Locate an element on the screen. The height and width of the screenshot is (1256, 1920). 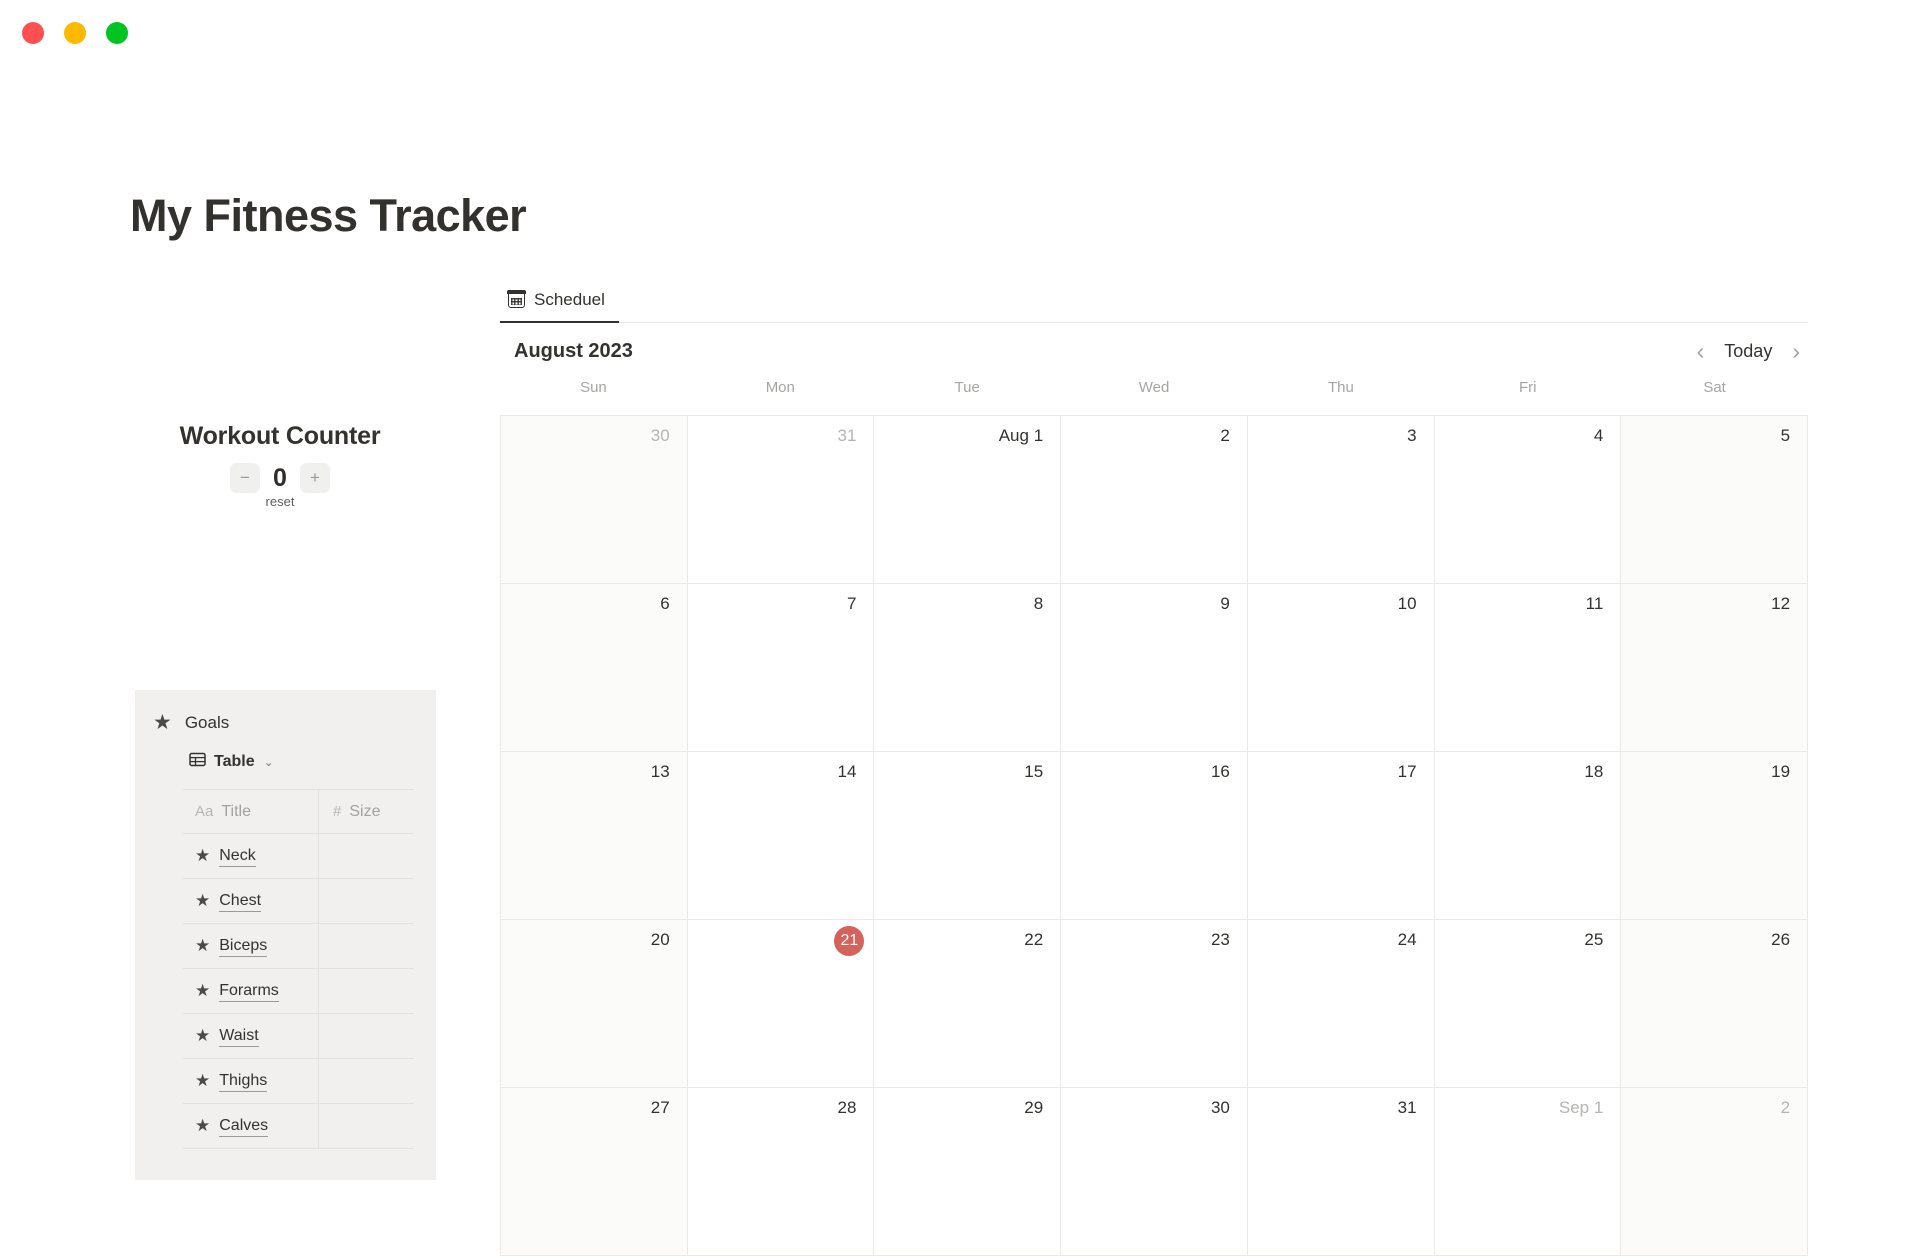
calendar-day-number: 23 is located at coordinates (1220, 939).